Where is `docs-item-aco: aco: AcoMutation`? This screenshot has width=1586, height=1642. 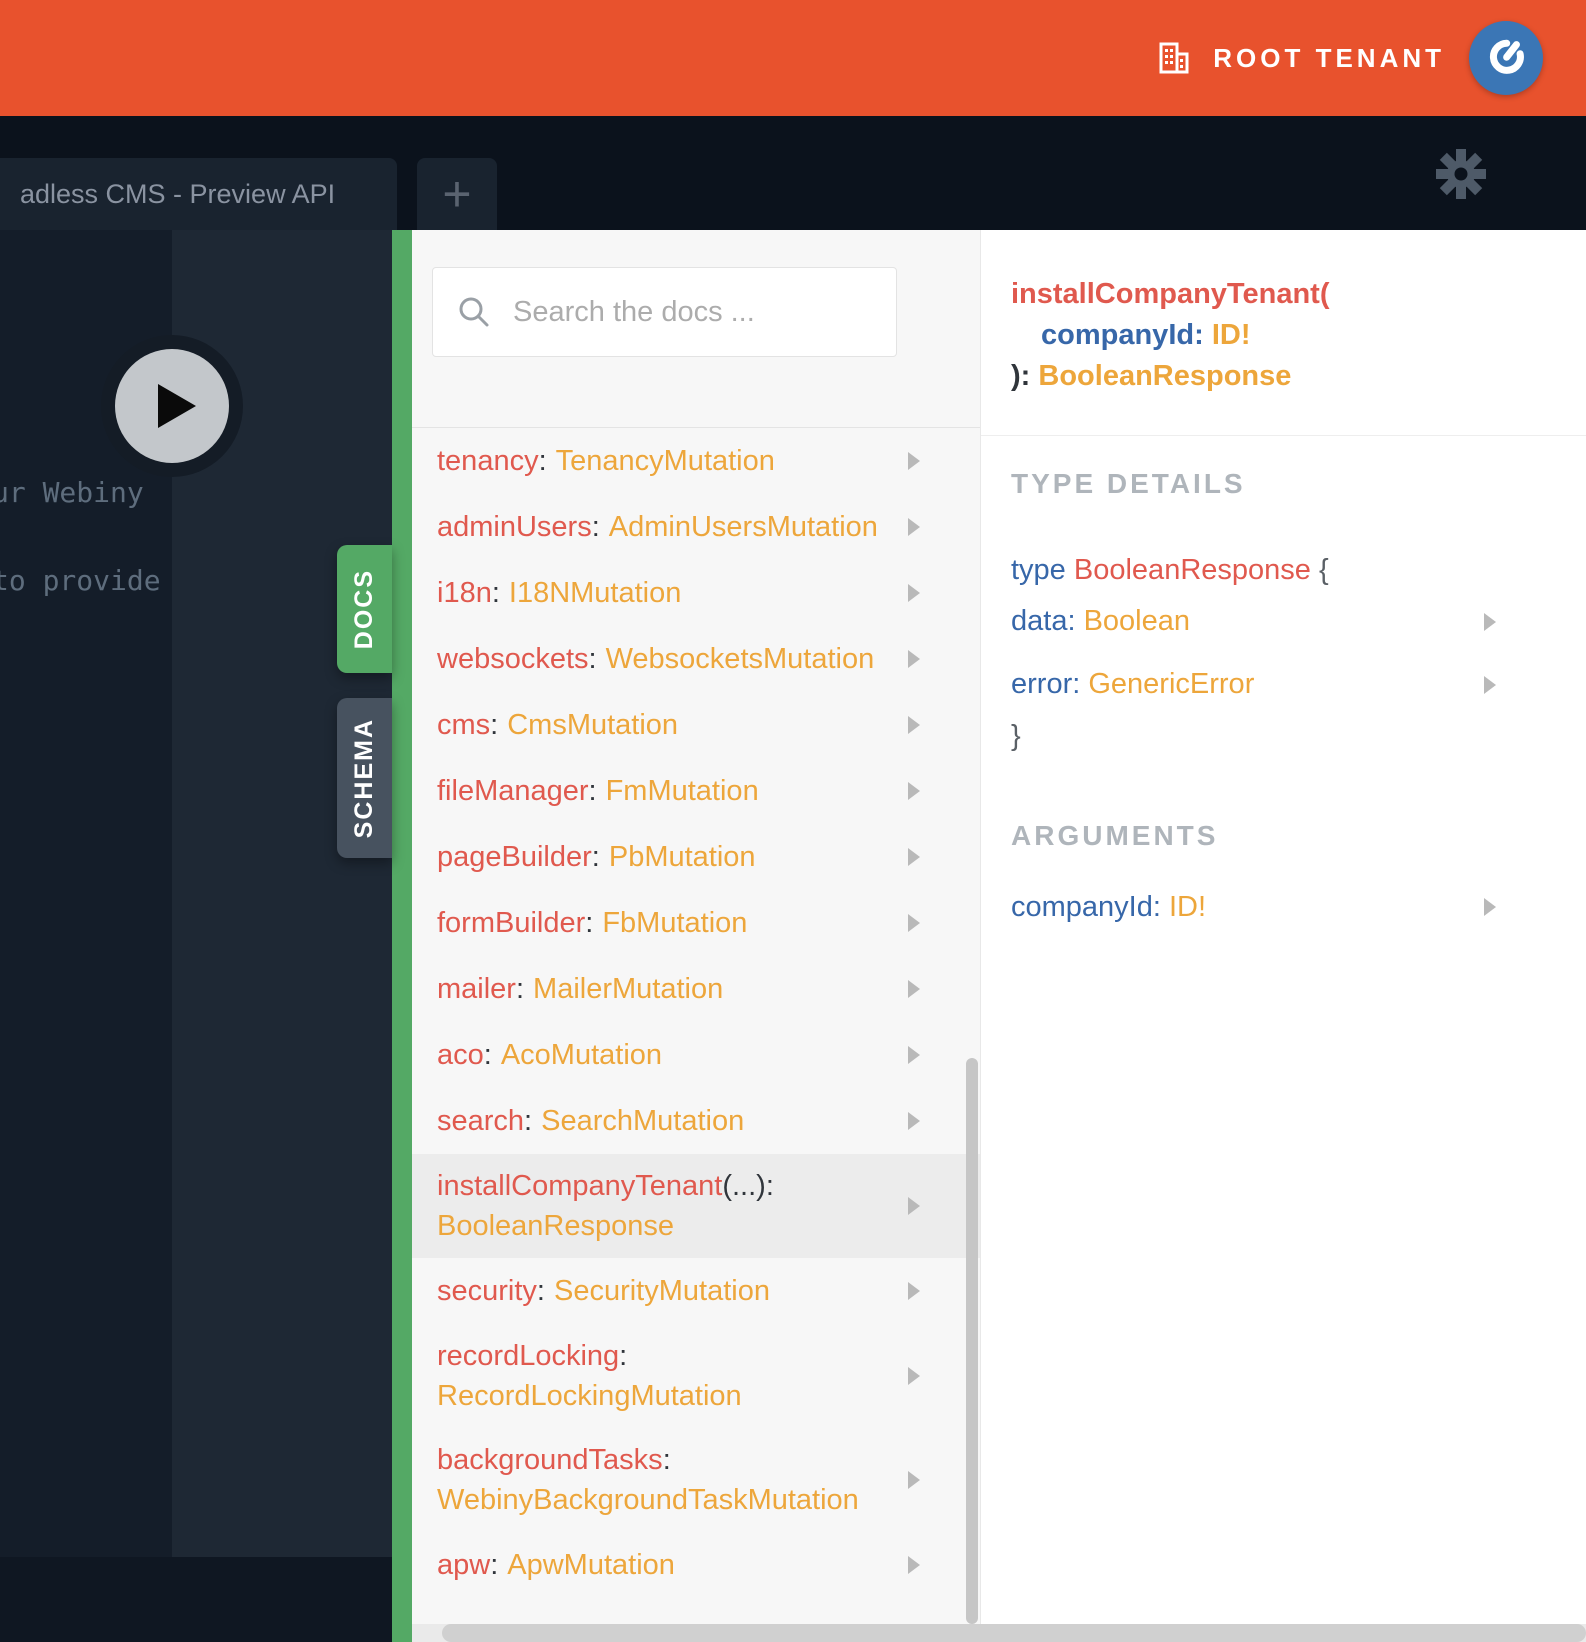 docs-item-aco: aco: AcoMutation is located at coordinates (696, 1055).